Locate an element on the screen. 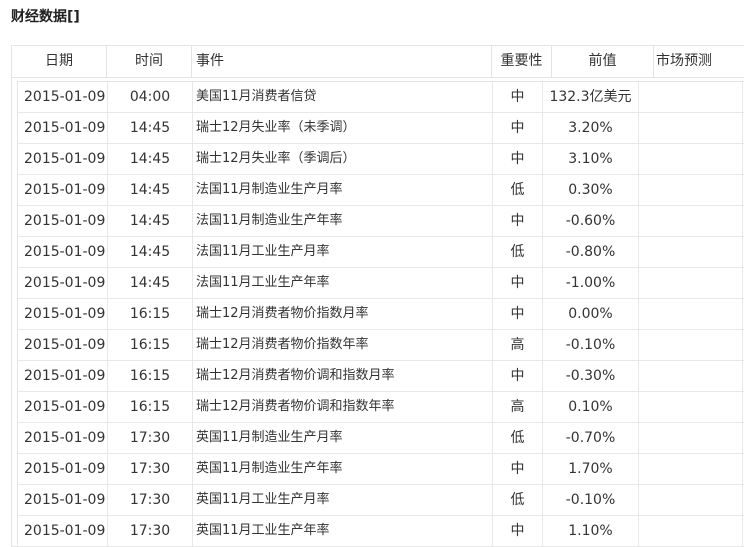 This screenshot has height=547, width=744. cell-event: 瑞士12月消费者物价指数月率 is located at coordinates (343, 314).